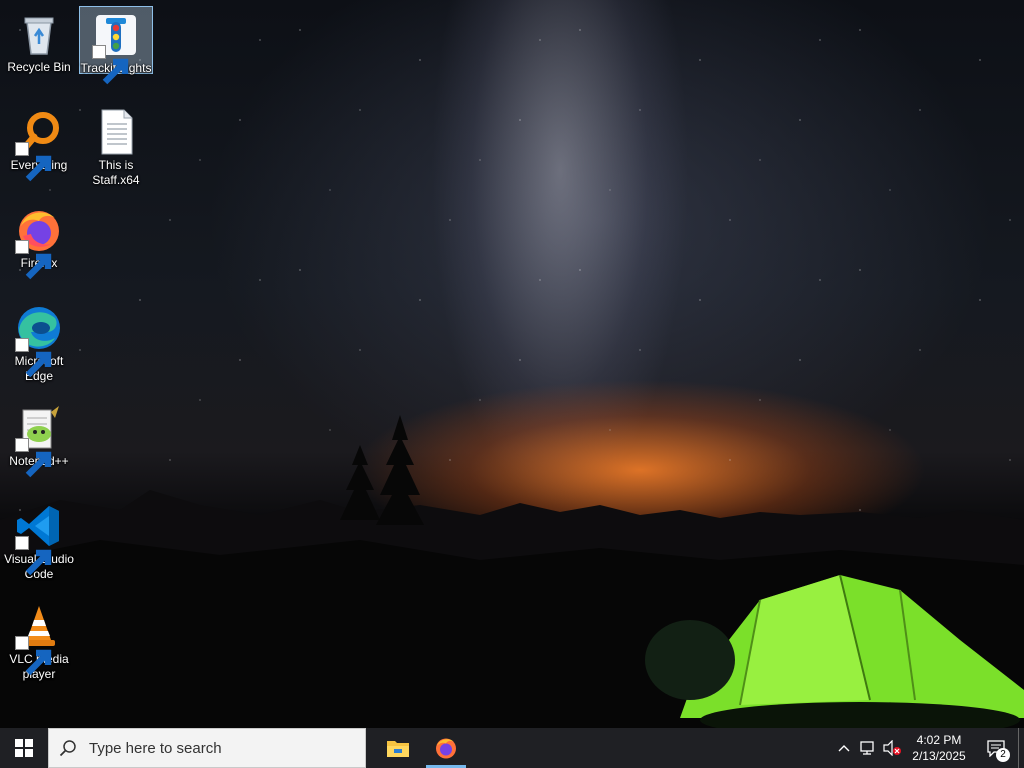  I want to click on notification-count-badge: 2, so click(1003, 755).